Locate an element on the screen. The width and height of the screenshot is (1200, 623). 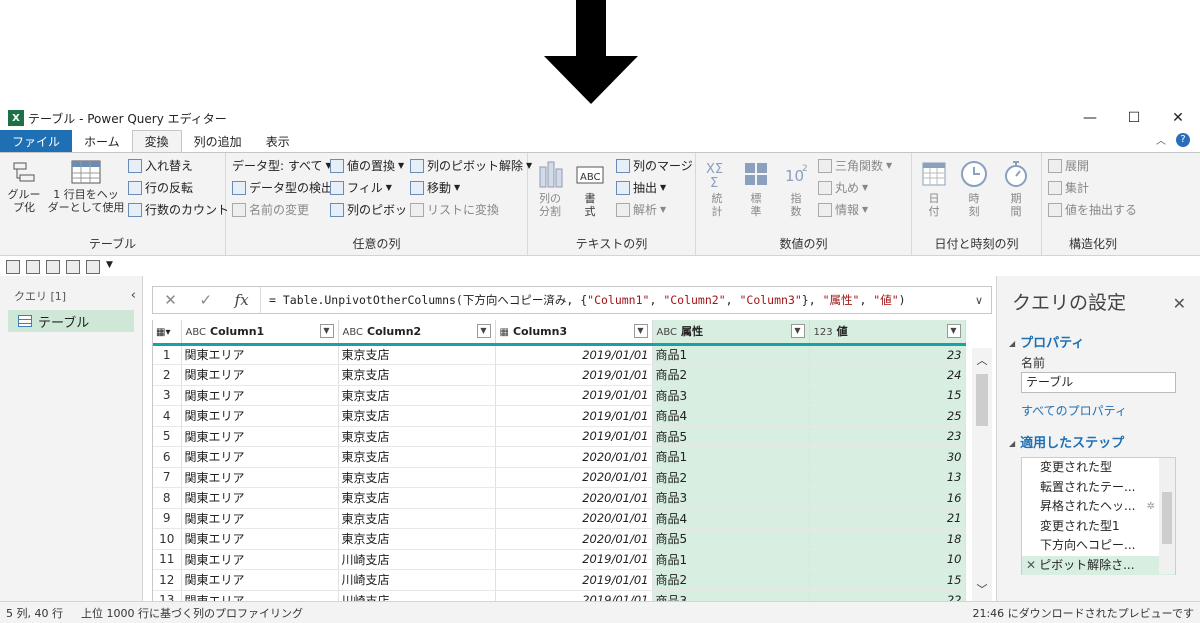
cell-attribute: 商品1 is located at coordinates (731, 559).